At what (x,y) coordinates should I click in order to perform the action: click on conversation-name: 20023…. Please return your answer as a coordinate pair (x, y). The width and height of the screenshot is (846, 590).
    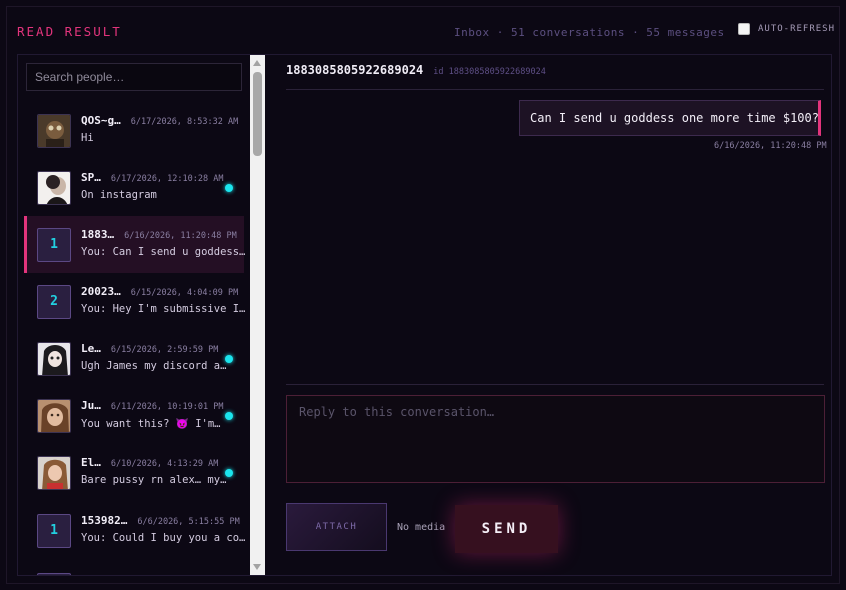
    Looking at the image, I should click on (101, 291).